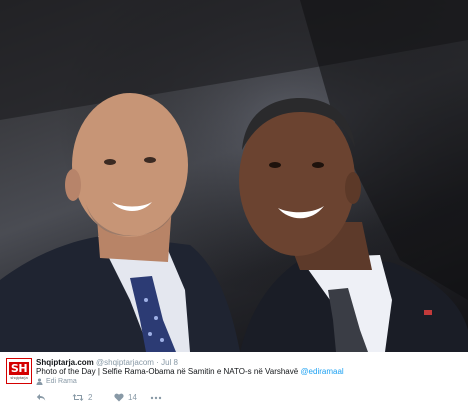 This screenshot has height=409, width=468. I want to click on retweeter-name: Edi Rama, so click(61, 381).